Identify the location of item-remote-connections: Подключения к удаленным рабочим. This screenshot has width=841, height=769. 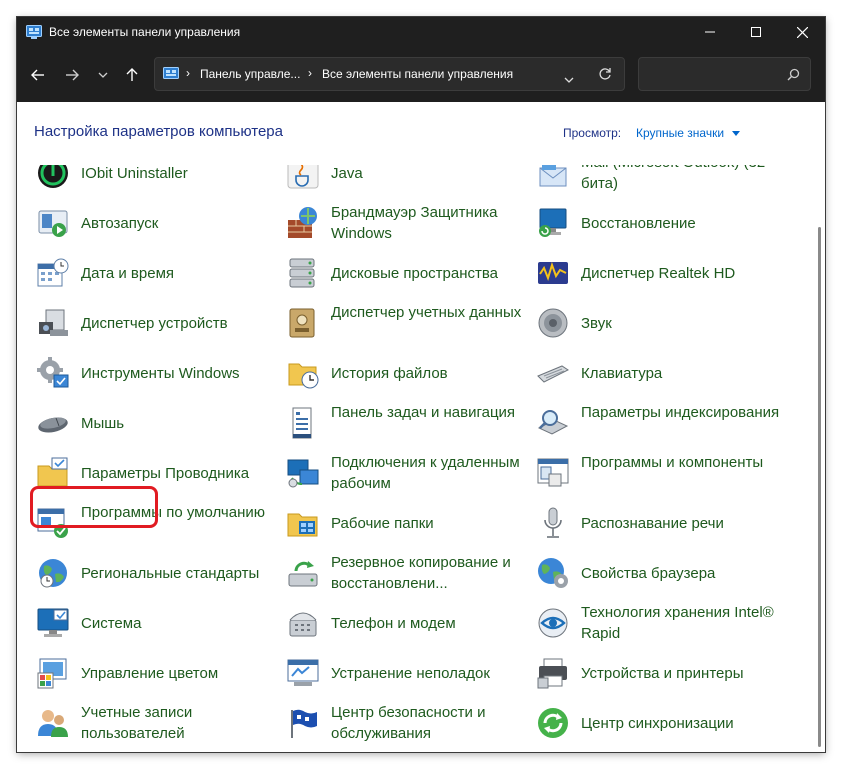
(406, 474).